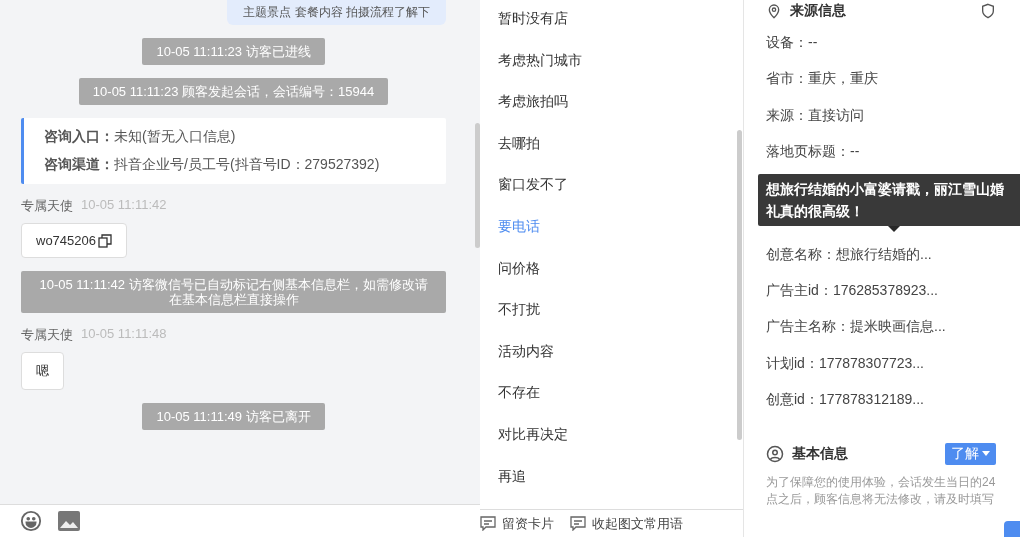 The height and width of the screenshot is (537, 1020). I want to click on system-notice: 10-05 11:11:49 访客已离开, so click(233, 416).